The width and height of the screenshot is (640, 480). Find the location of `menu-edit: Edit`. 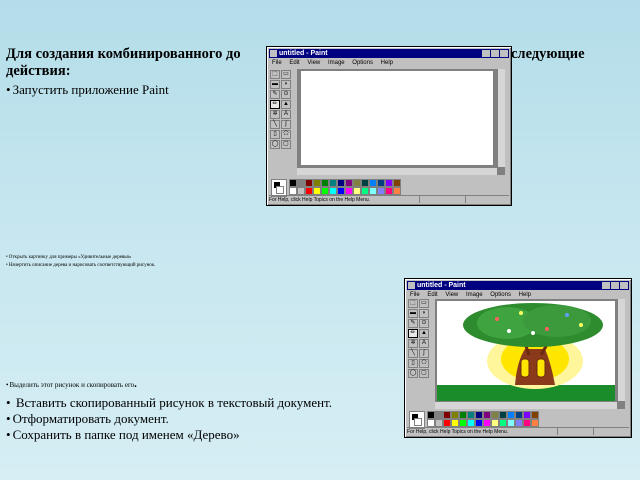

menu-edit: Edit is located at coordinates (294, 63).